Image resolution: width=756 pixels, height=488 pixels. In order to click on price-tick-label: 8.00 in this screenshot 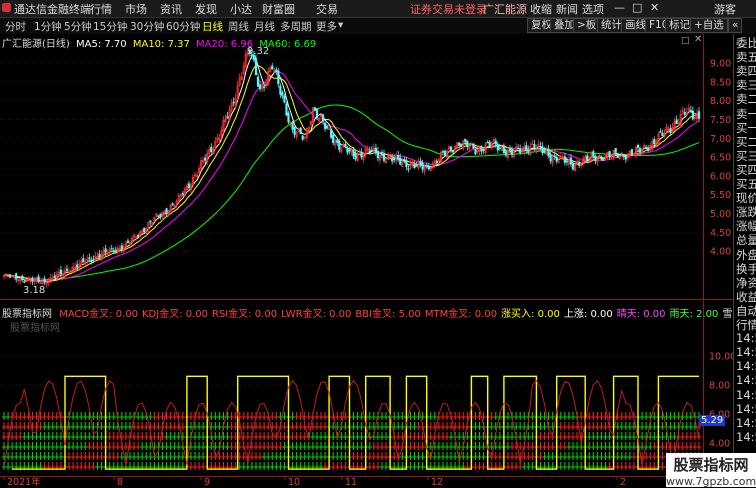, I will do `click(720, 101)`.